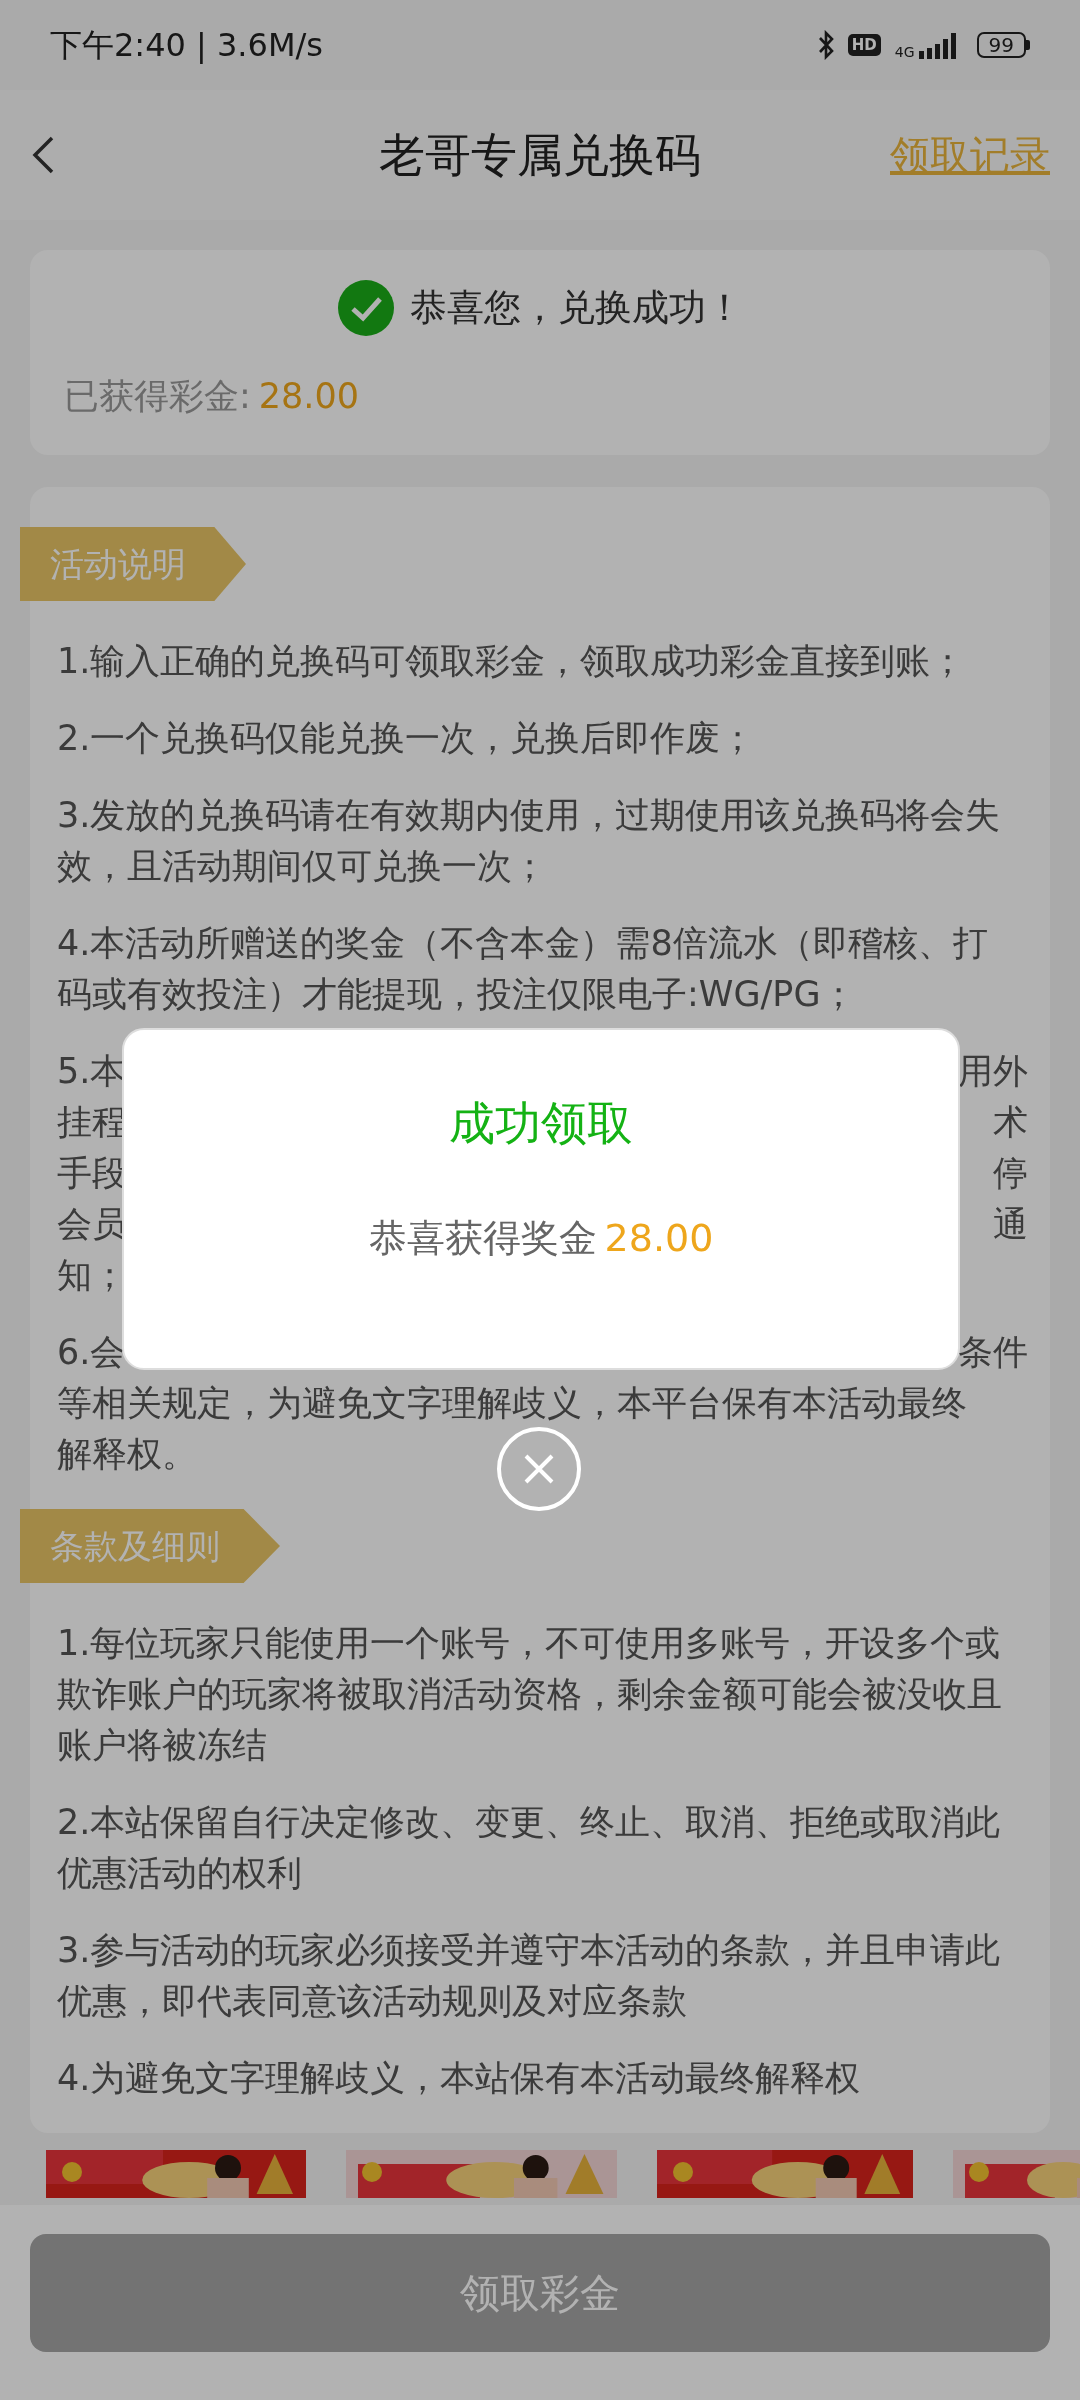 The height and width of the screenshot is (2400, 1080). What do you see at coordinates (825, 45) in the screenshot?
I see `bluetooth-icon` at bounding box center [825, 45].